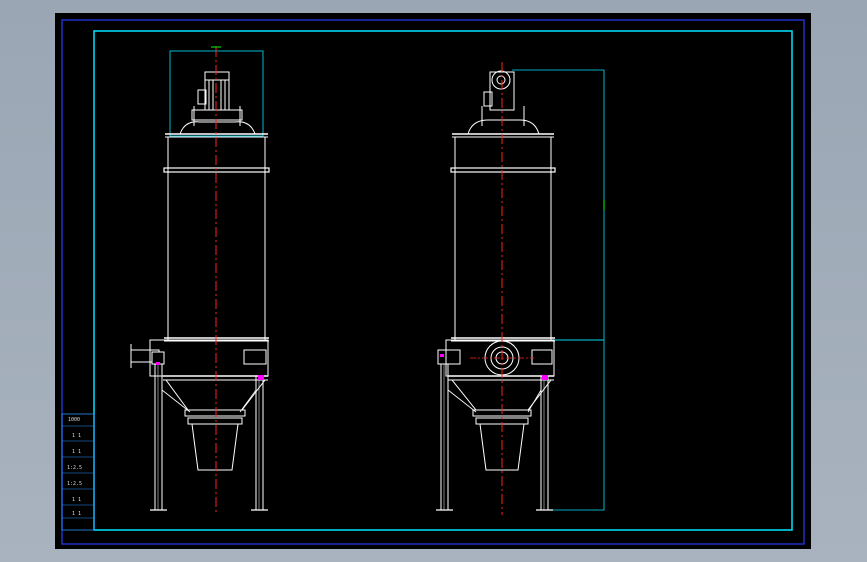  I want to click on title-row-3: 1 1, so click(76, 452).